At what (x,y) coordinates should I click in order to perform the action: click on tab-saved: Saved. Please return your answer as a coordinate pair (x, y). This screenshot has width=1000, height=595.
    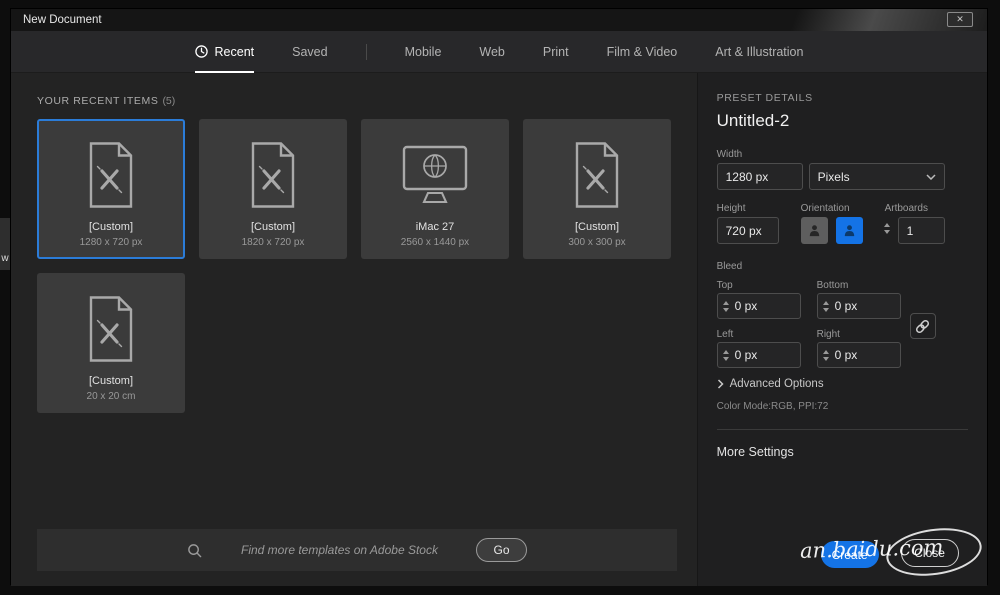
    Looking at the image, I should click on (309, 52).